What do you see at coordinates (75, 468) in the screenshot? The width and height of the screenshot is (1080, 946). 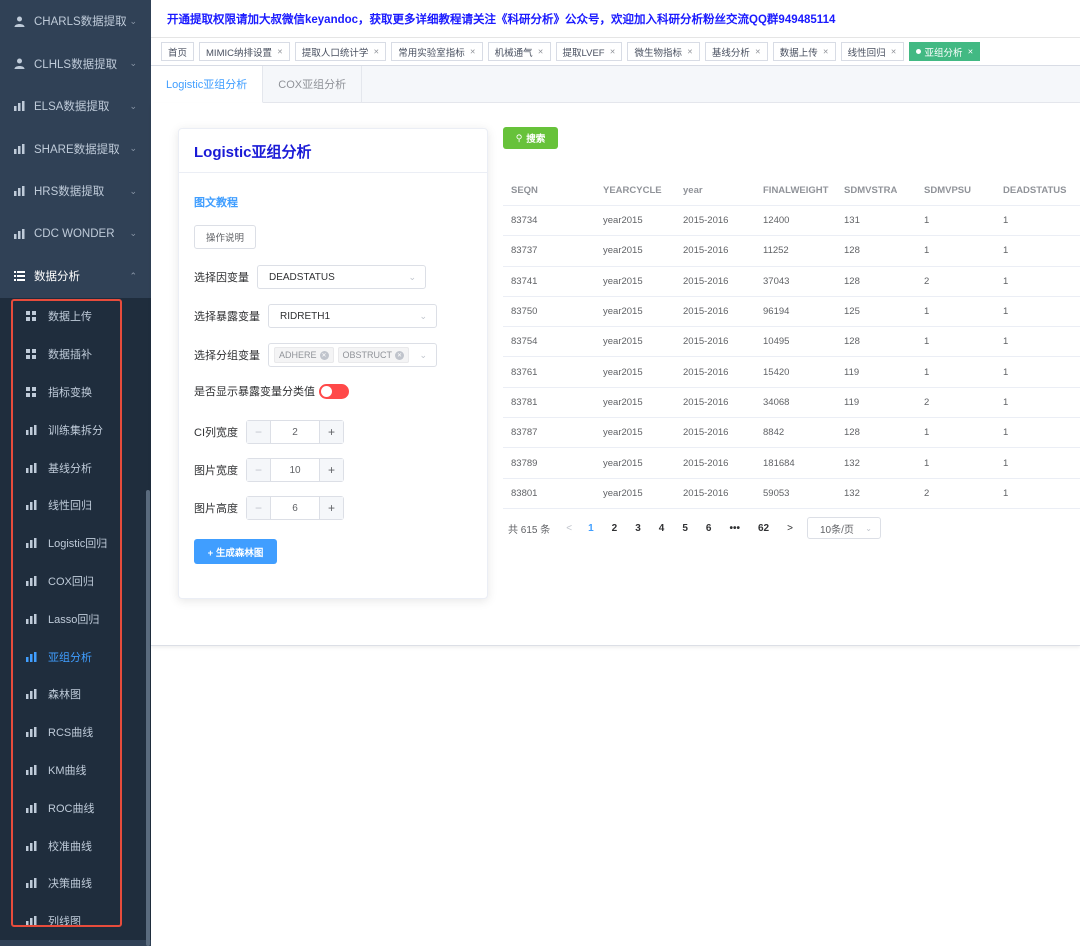 I see `sidebar-item-4: 基线分析` at bounding box center [75, 468].